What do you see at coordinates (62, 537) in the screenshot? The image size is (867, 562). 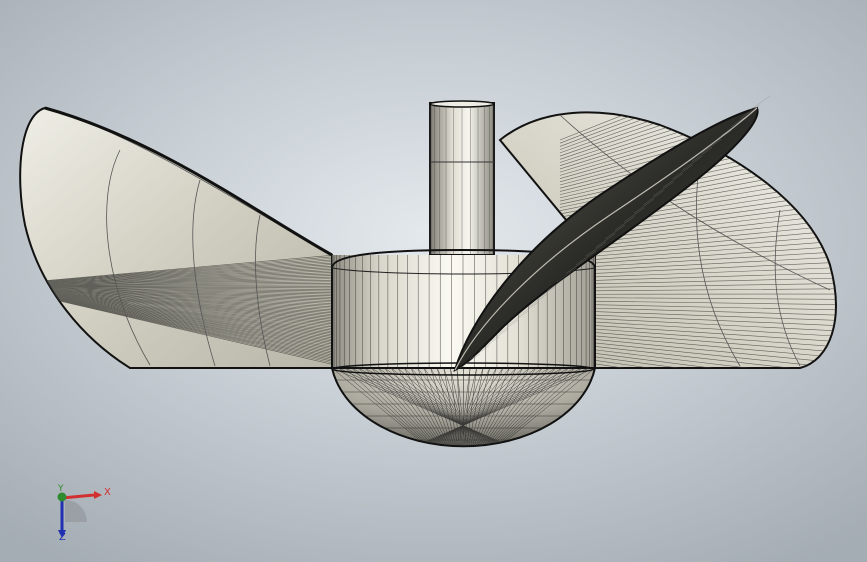 I see `z-axis-label: Z` at bounding box center [62, 537].